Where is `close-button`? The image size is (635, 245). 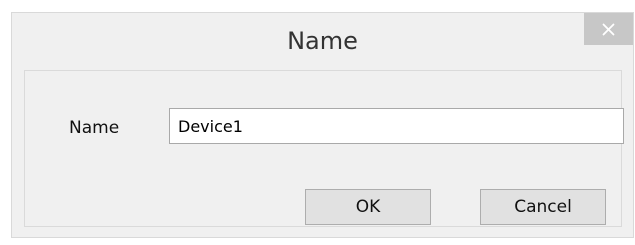
close-button is located at coordinates (608, 29).